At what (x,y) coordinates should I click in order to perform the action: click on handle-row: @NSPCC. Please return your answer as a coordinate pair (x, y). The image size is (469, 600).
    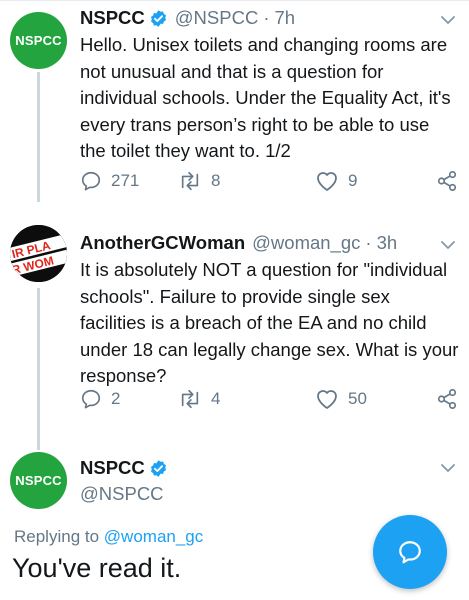
    Looking at the image, I should click on (122, 494).